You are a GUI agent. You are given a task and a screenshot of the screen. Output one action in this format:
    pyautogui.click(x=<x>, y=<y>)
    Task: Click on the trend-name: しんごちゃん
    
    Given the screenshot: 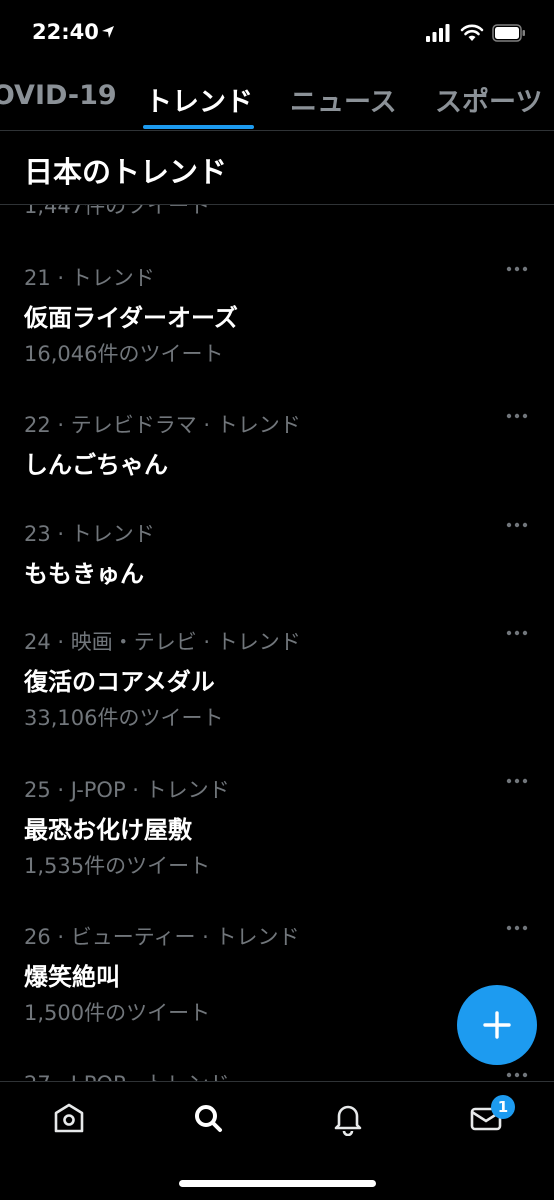 What is the action you would take?
    pyautogui.click(x=96, y=465)
    